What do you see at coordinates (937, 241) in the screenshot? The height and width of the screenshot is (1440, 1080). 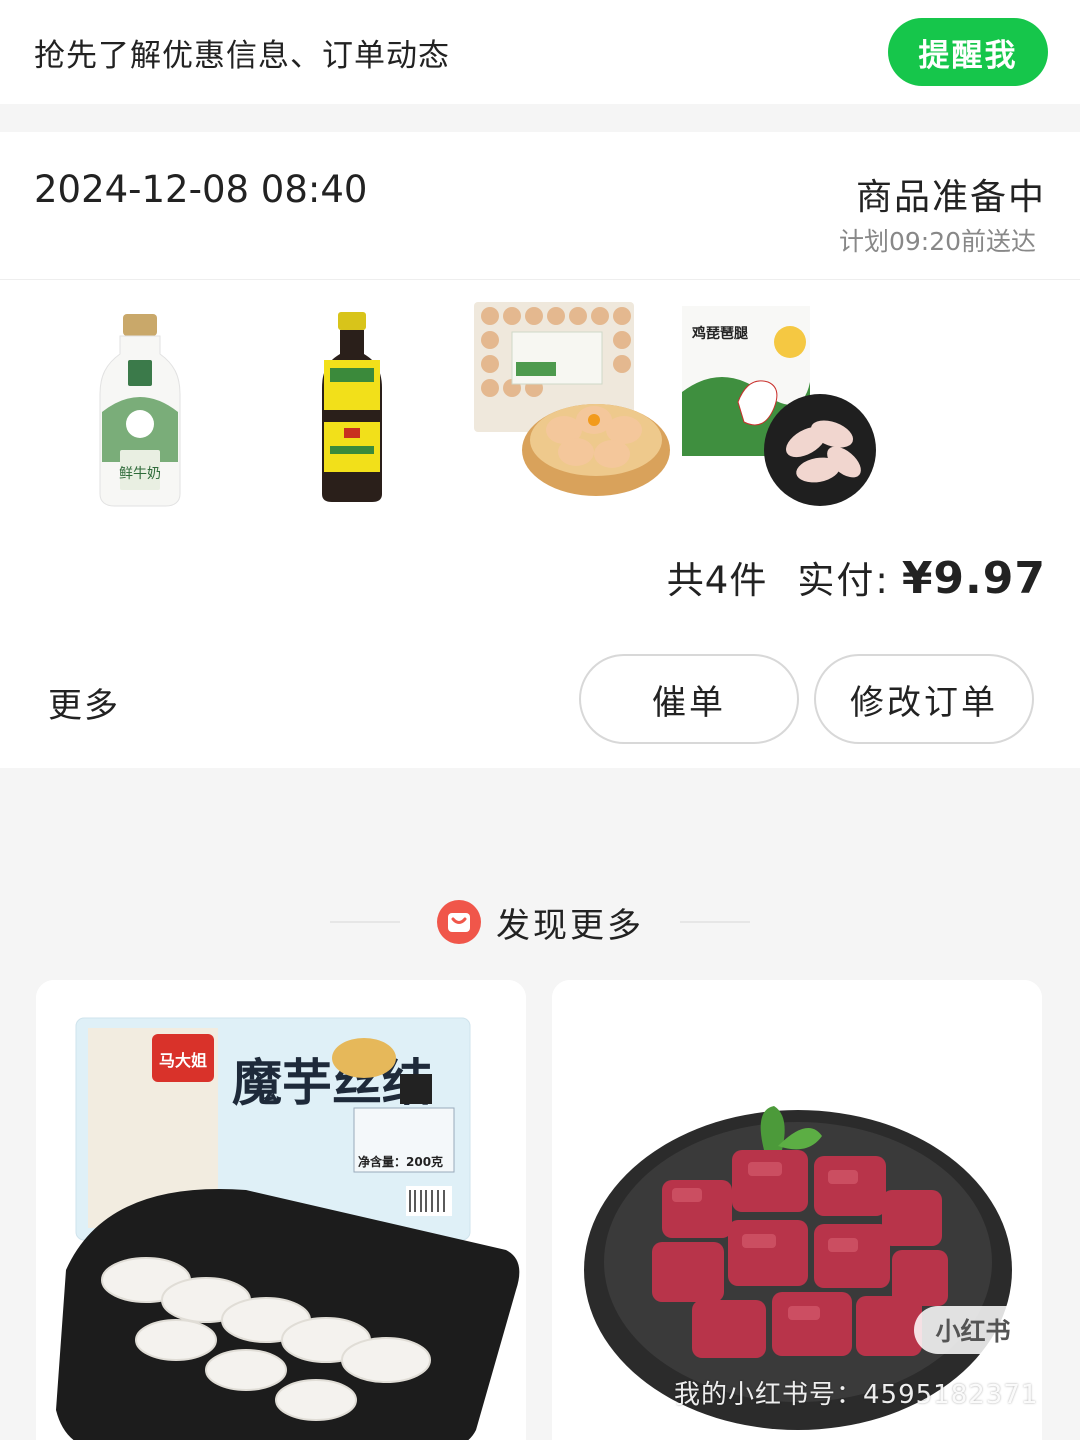 I see `delivery-plan: 计划09:20前送达` at bounding box center [937, 241].